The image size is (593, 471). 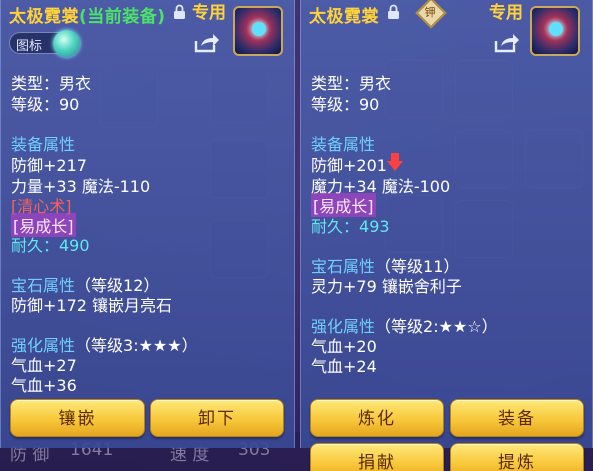 What do you see at coordinates (395, 162) in the screenshot?
I see `decrease-arrow-icon` at bounding box center [395, 162].